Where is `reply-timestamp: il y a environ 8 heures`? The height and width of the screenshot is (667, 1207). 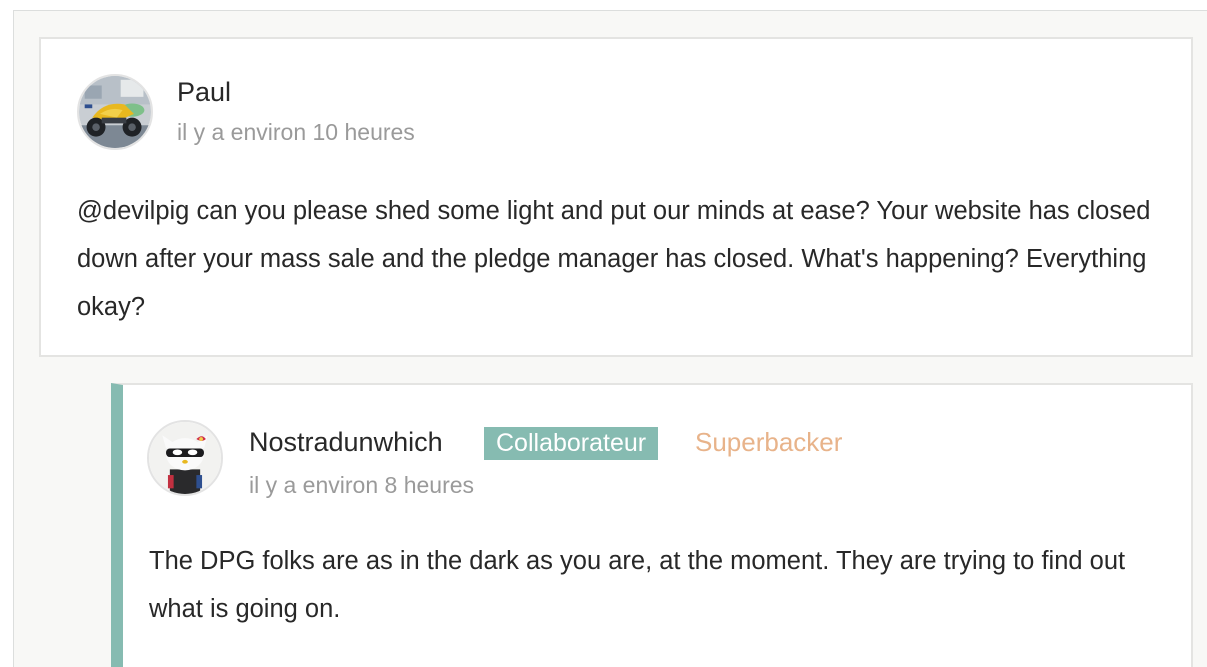 reply-timestamp: il y a environ 8 heures is located at coordinates (361, 485).